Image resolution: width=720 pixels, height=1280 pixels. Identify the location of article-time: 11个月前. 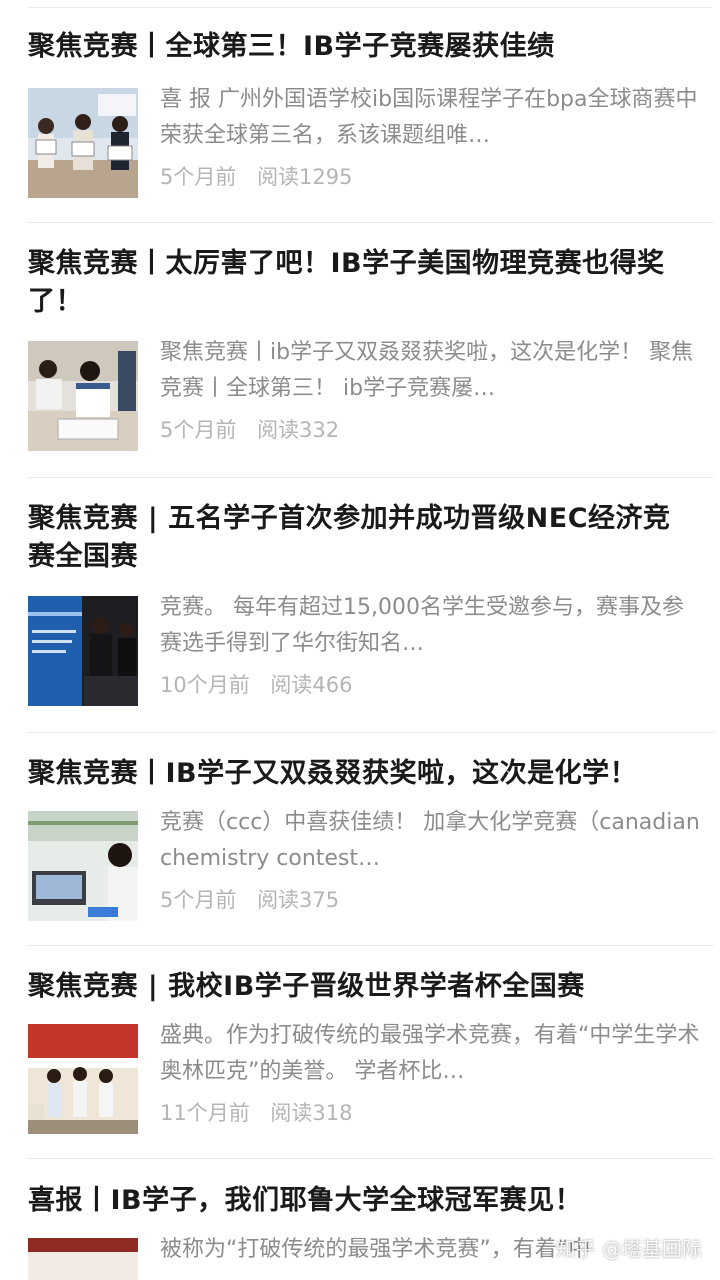
(205, 1113).